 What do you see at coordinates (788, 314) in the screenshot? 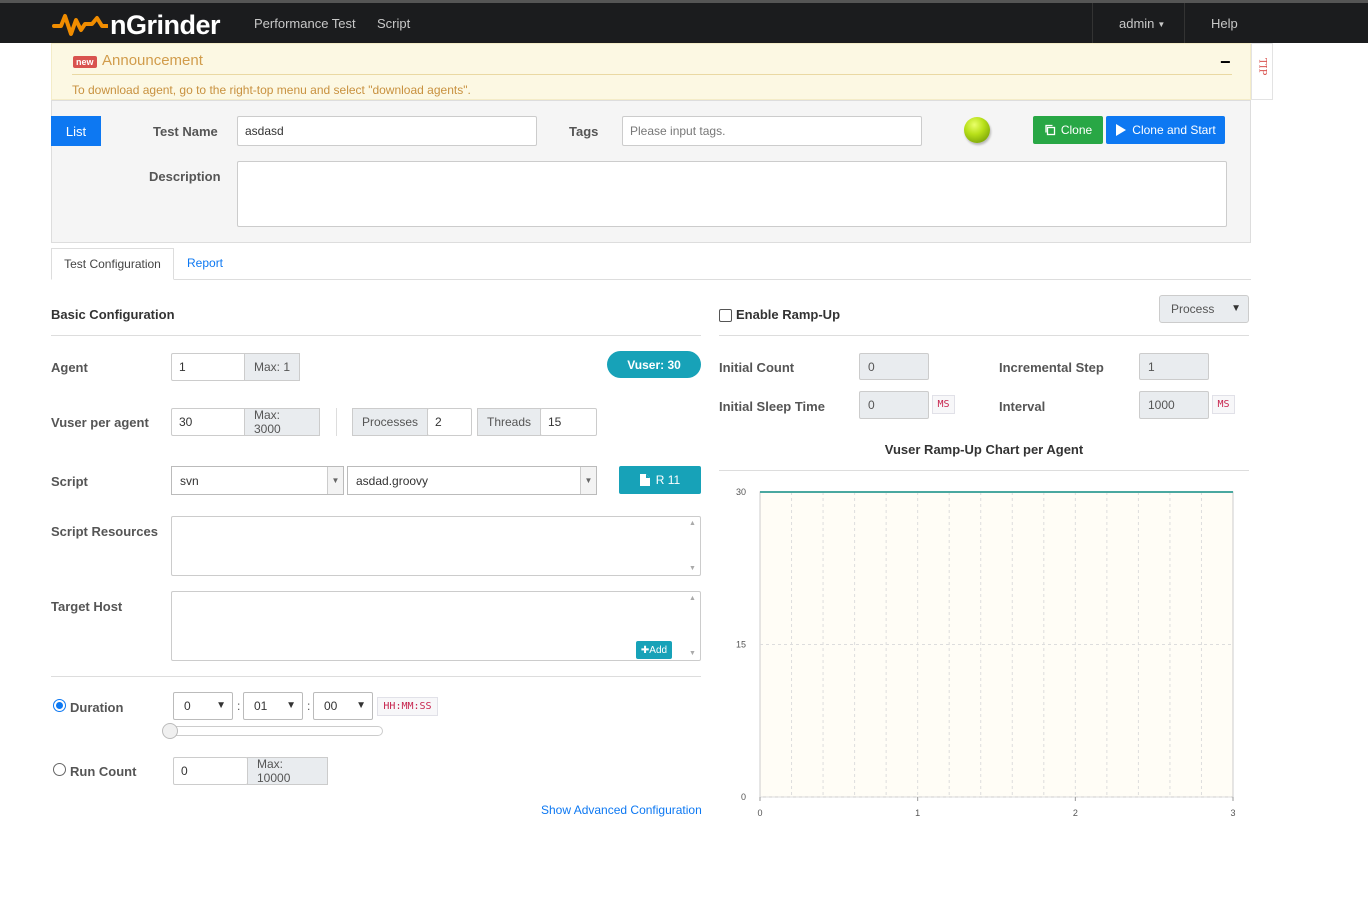
I see `enable-rampup-label: Enable Ramp-Up` at bounding box center [788, 314].